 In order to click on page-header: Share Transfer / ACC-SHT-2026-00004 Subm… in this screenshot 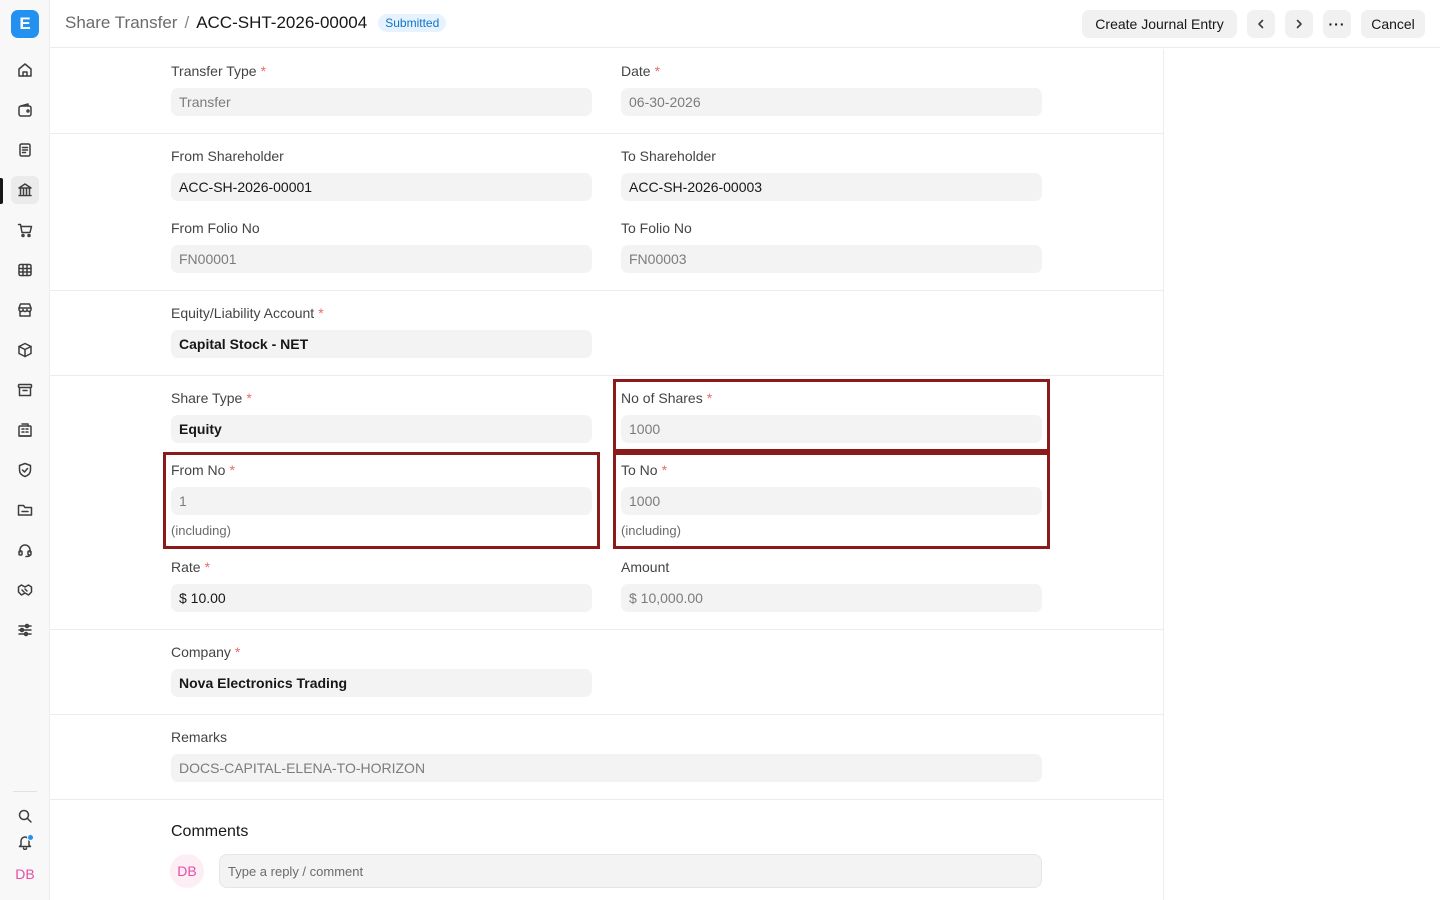, I will do `click(745, 24)`.